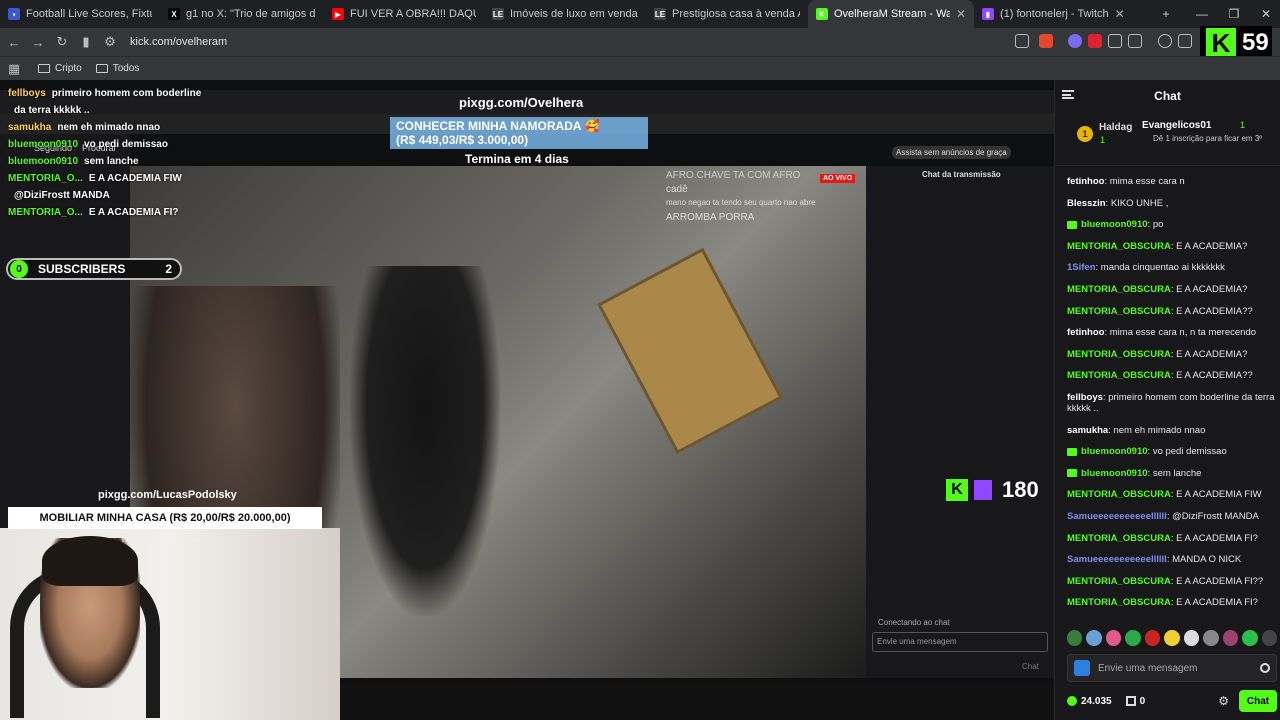 The image size is (1280, 720). What do you see at coordinates (1265, 668) in the screenshot?
I see `emoji-icon` at bounding box center [1265, 668].